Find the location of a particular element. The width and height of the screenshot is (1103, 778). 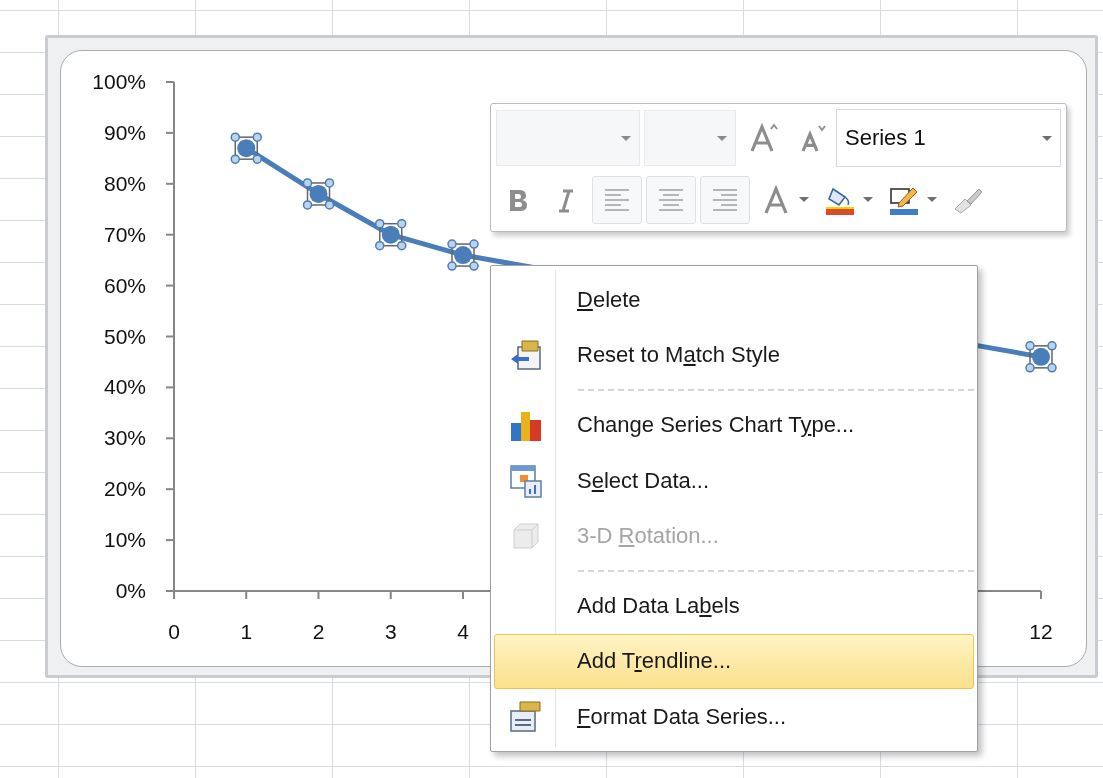

x-axis-label: 12 is located at coordinates (1041, 631).